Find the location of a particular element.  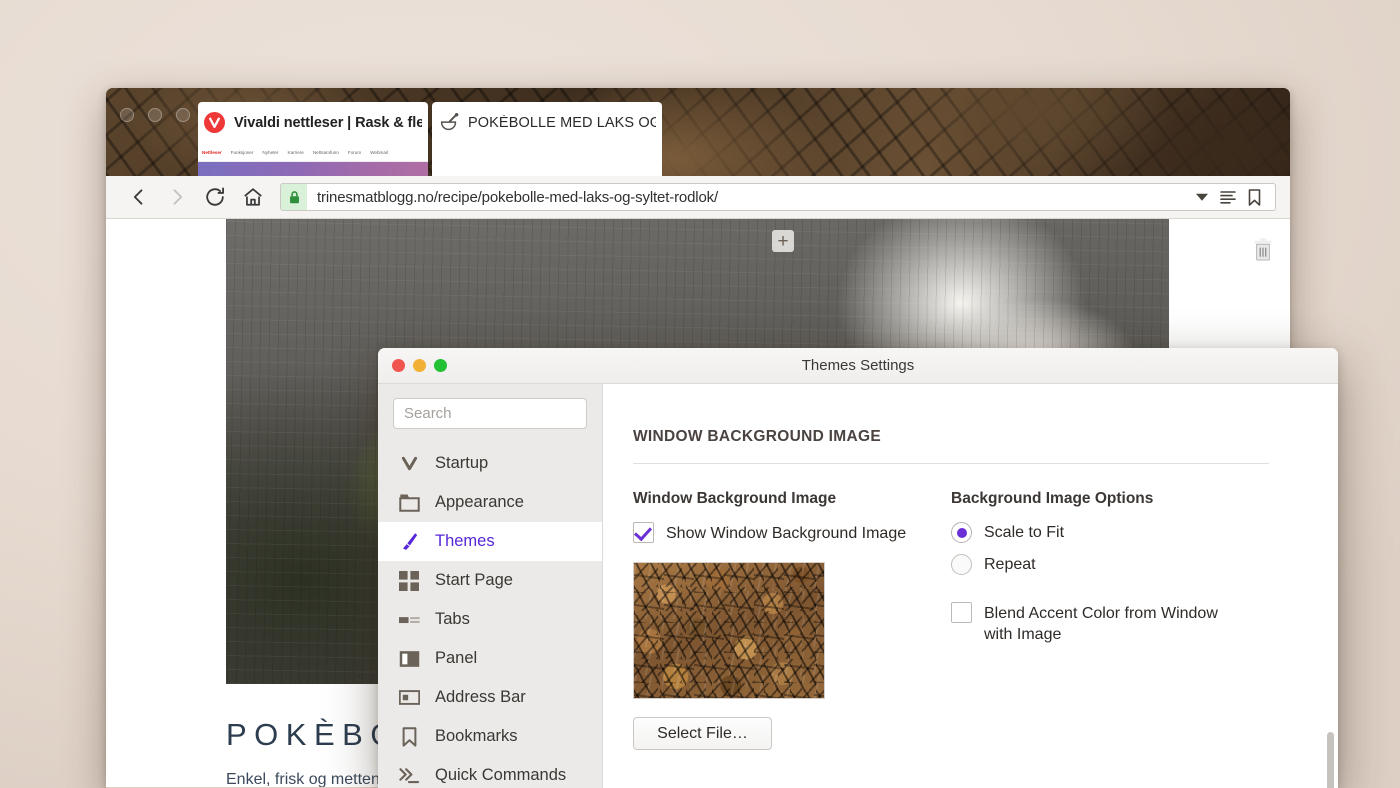

panel-icon is located at coordinates (409, 659).